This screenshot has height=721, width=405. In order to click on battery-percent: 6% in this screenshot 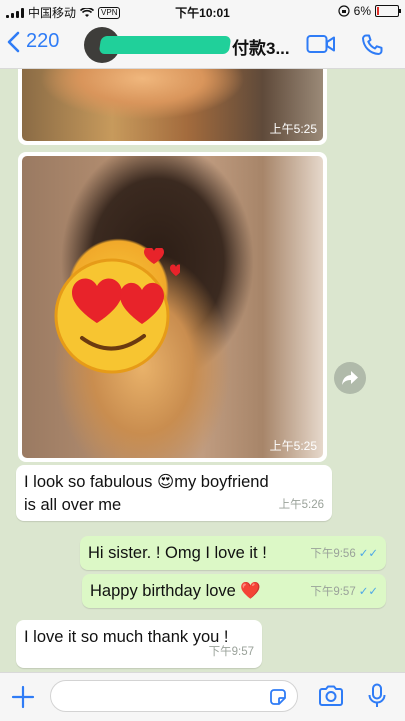, I will do `click(362, 11)`.